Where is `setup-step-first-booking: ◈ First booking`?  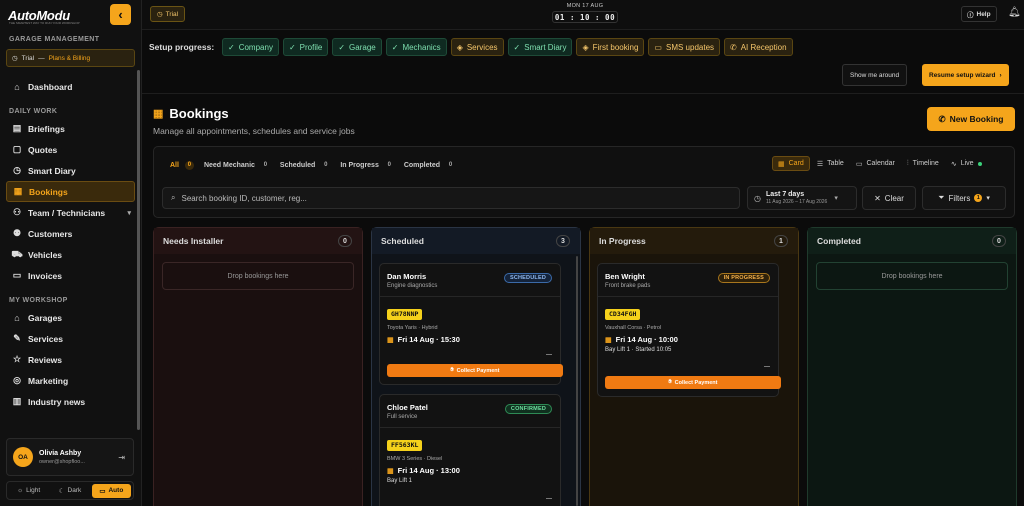 setup-step-first-booking: ◈ First booking is located at coordinates (610, 47).